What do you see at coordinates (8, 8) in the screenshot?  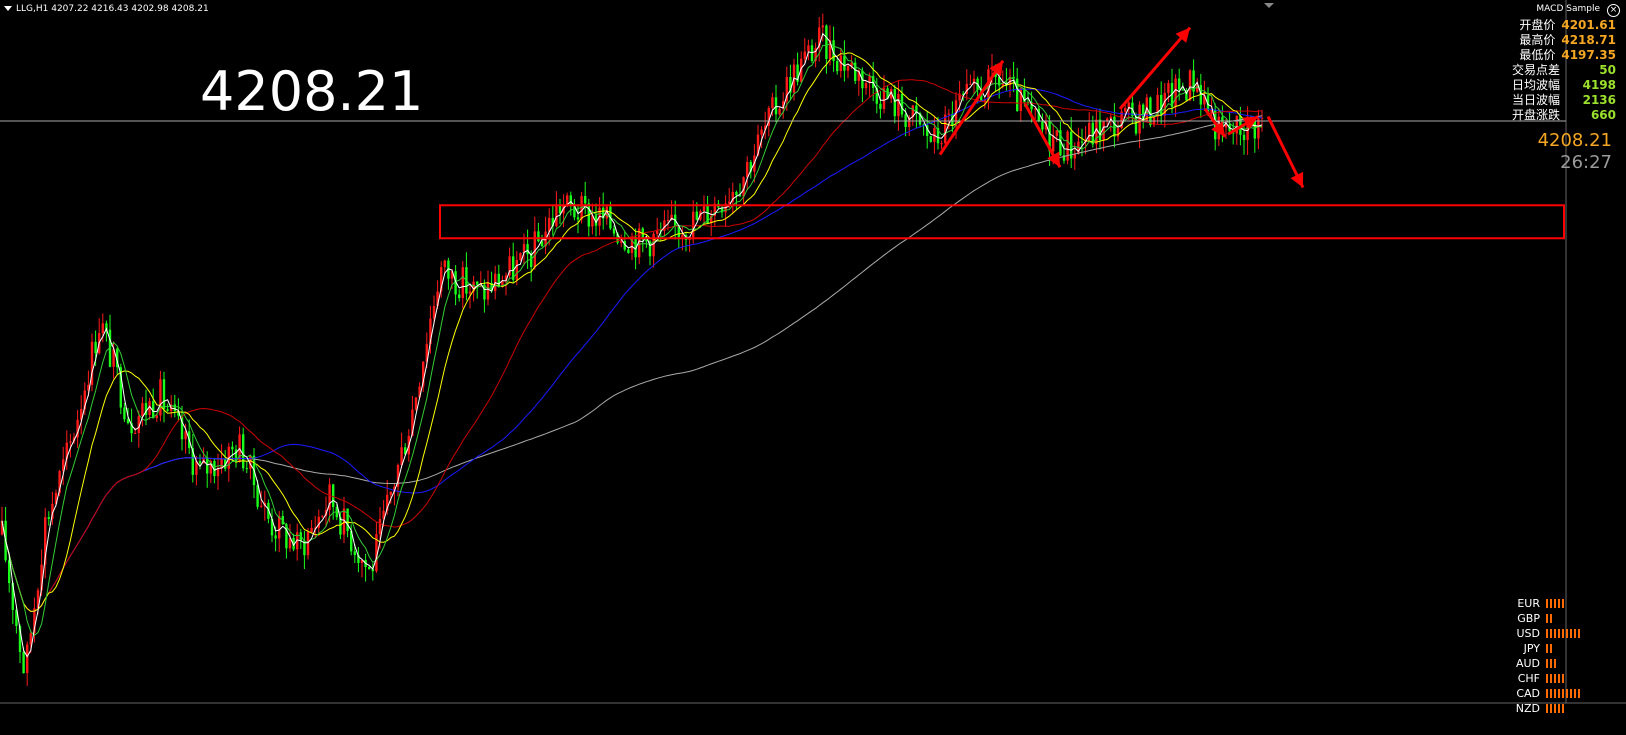 I see `dropdown-triangle-icon` at bounding box center [8, 8].